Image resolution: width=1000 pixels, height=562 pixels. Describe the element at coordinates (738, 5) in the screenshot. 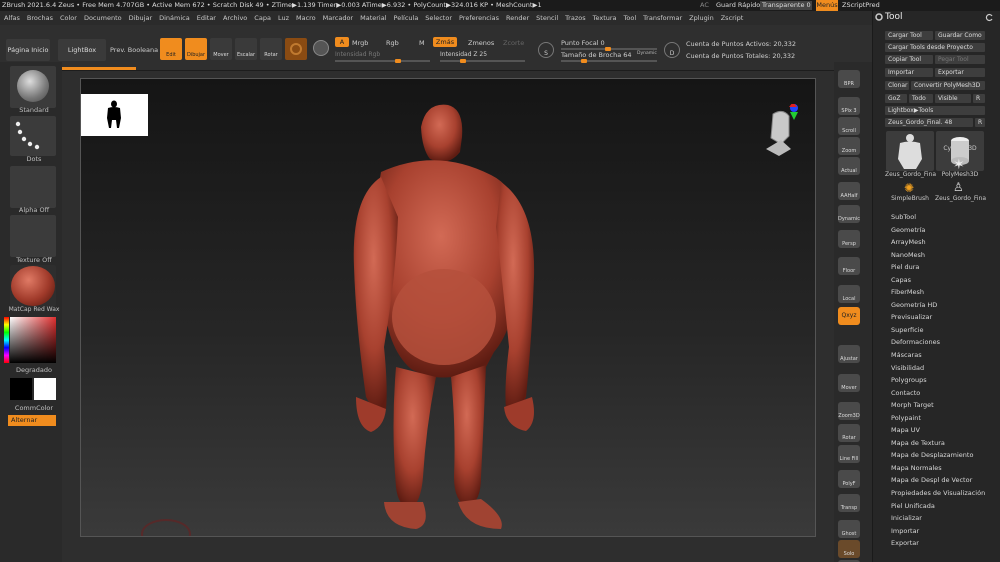

I see `quicksave-button: Guard Rápido` at that location.